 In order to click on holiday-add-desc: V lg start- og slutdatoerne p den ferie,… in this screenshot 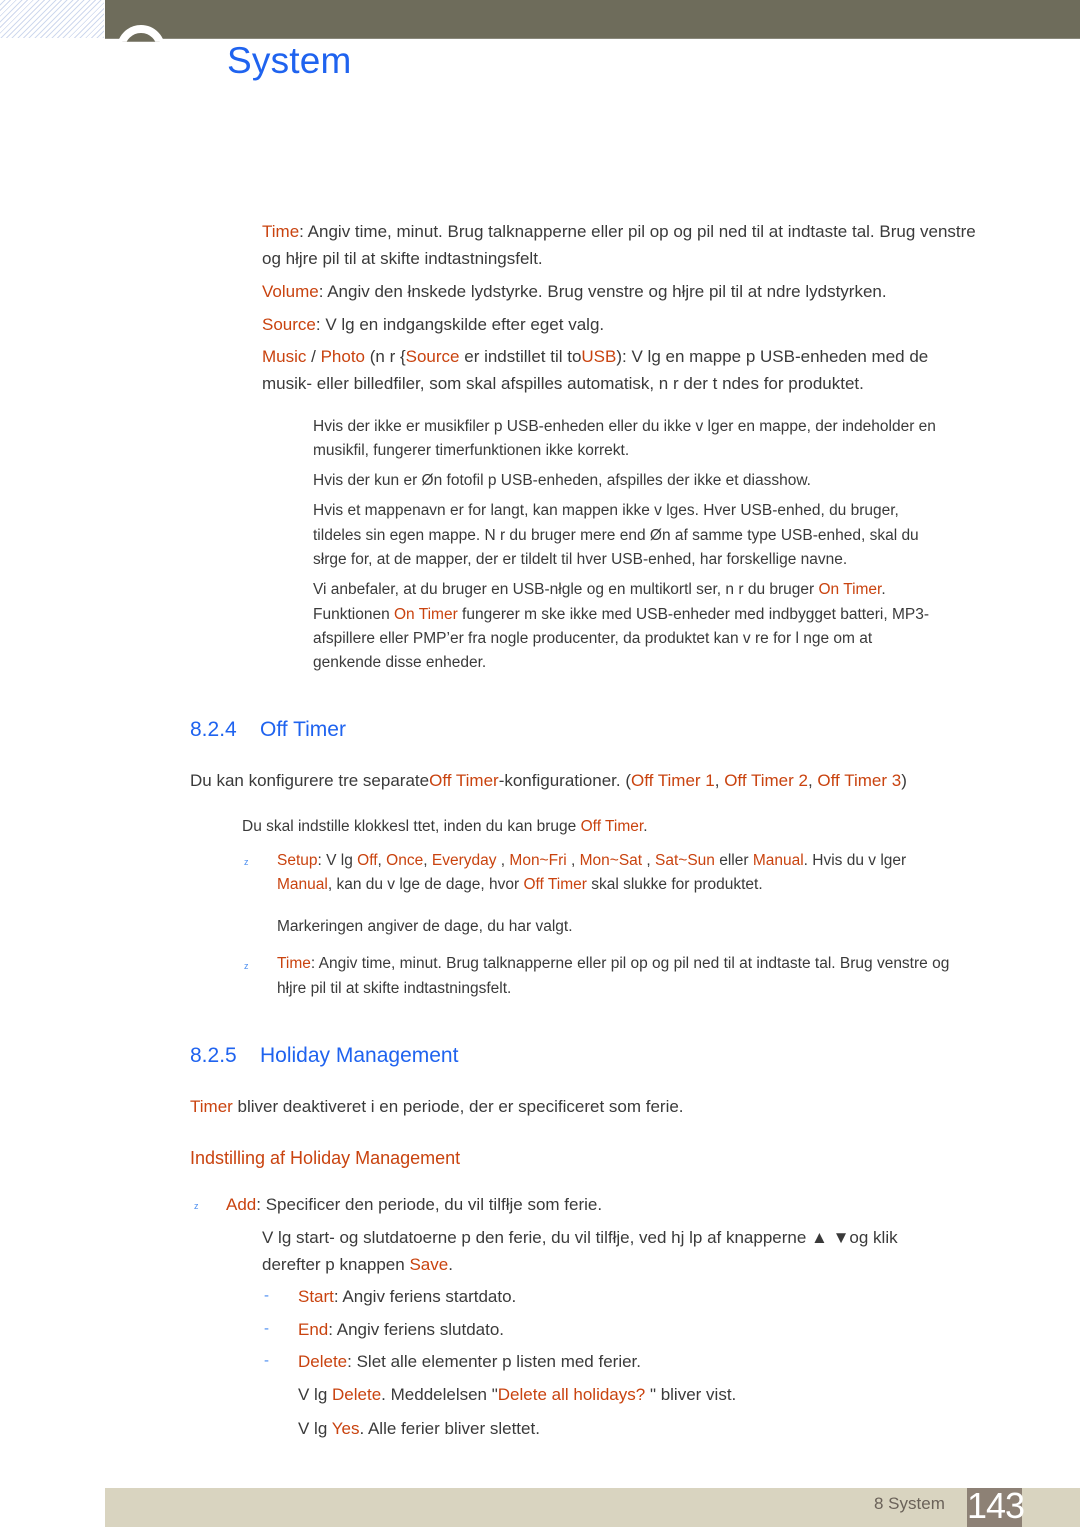, I will do `click(580, 1237)`.